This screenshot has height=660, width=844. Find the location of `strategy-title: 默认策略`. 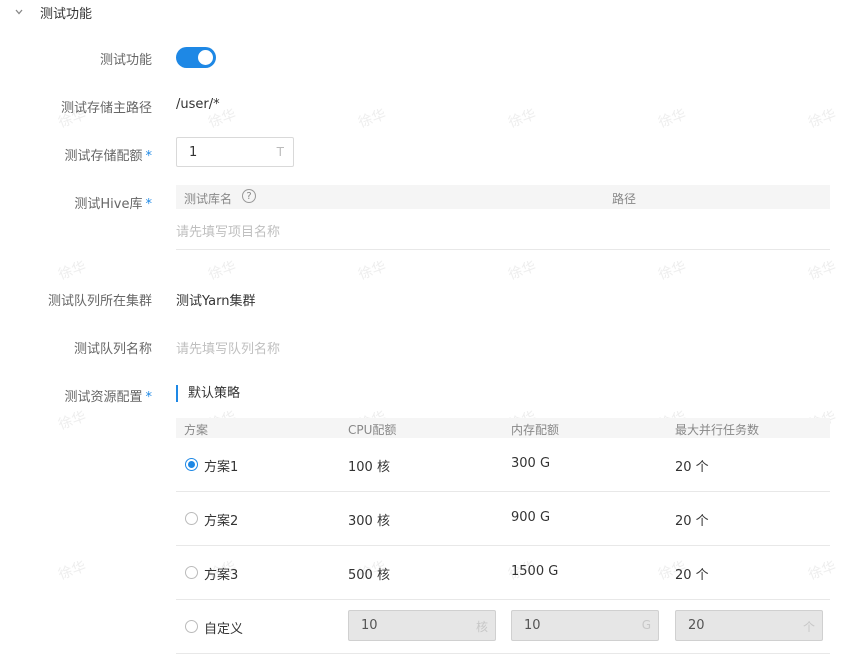

strategy-title: 默认策略 is located at coordinates (208, 393).